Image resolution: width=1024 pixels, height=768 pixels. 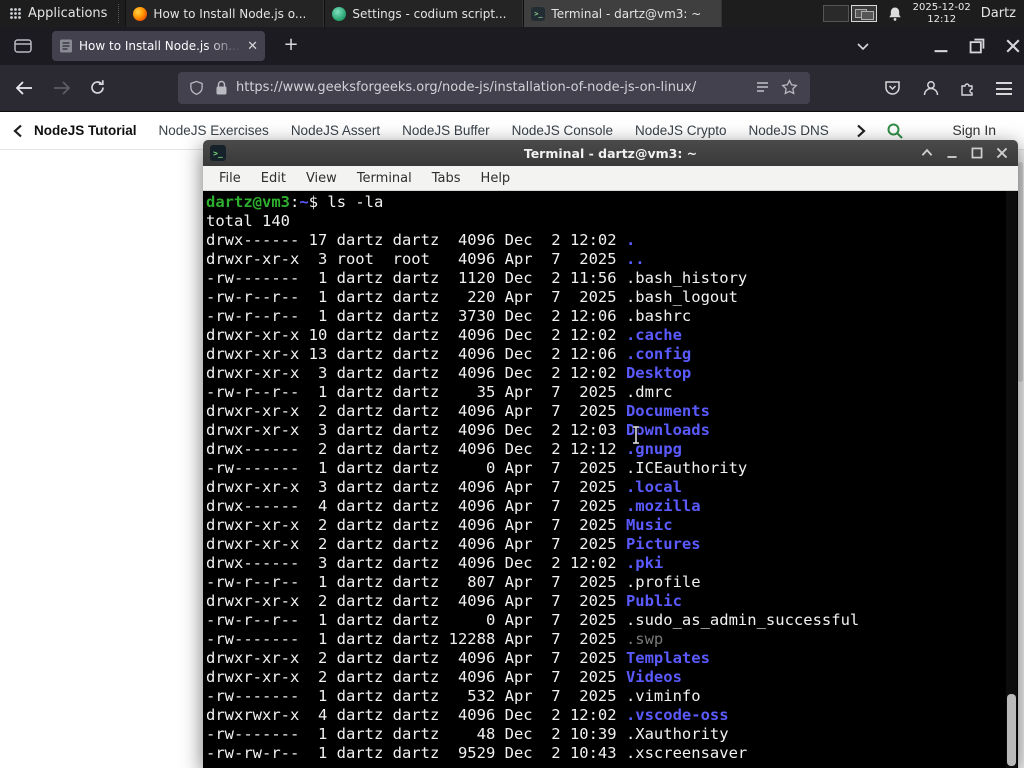 What do you see at coordinates (649, 392) in the screenshot?
I see `listing-name: .dmrc` at bounding box center [649, 392].